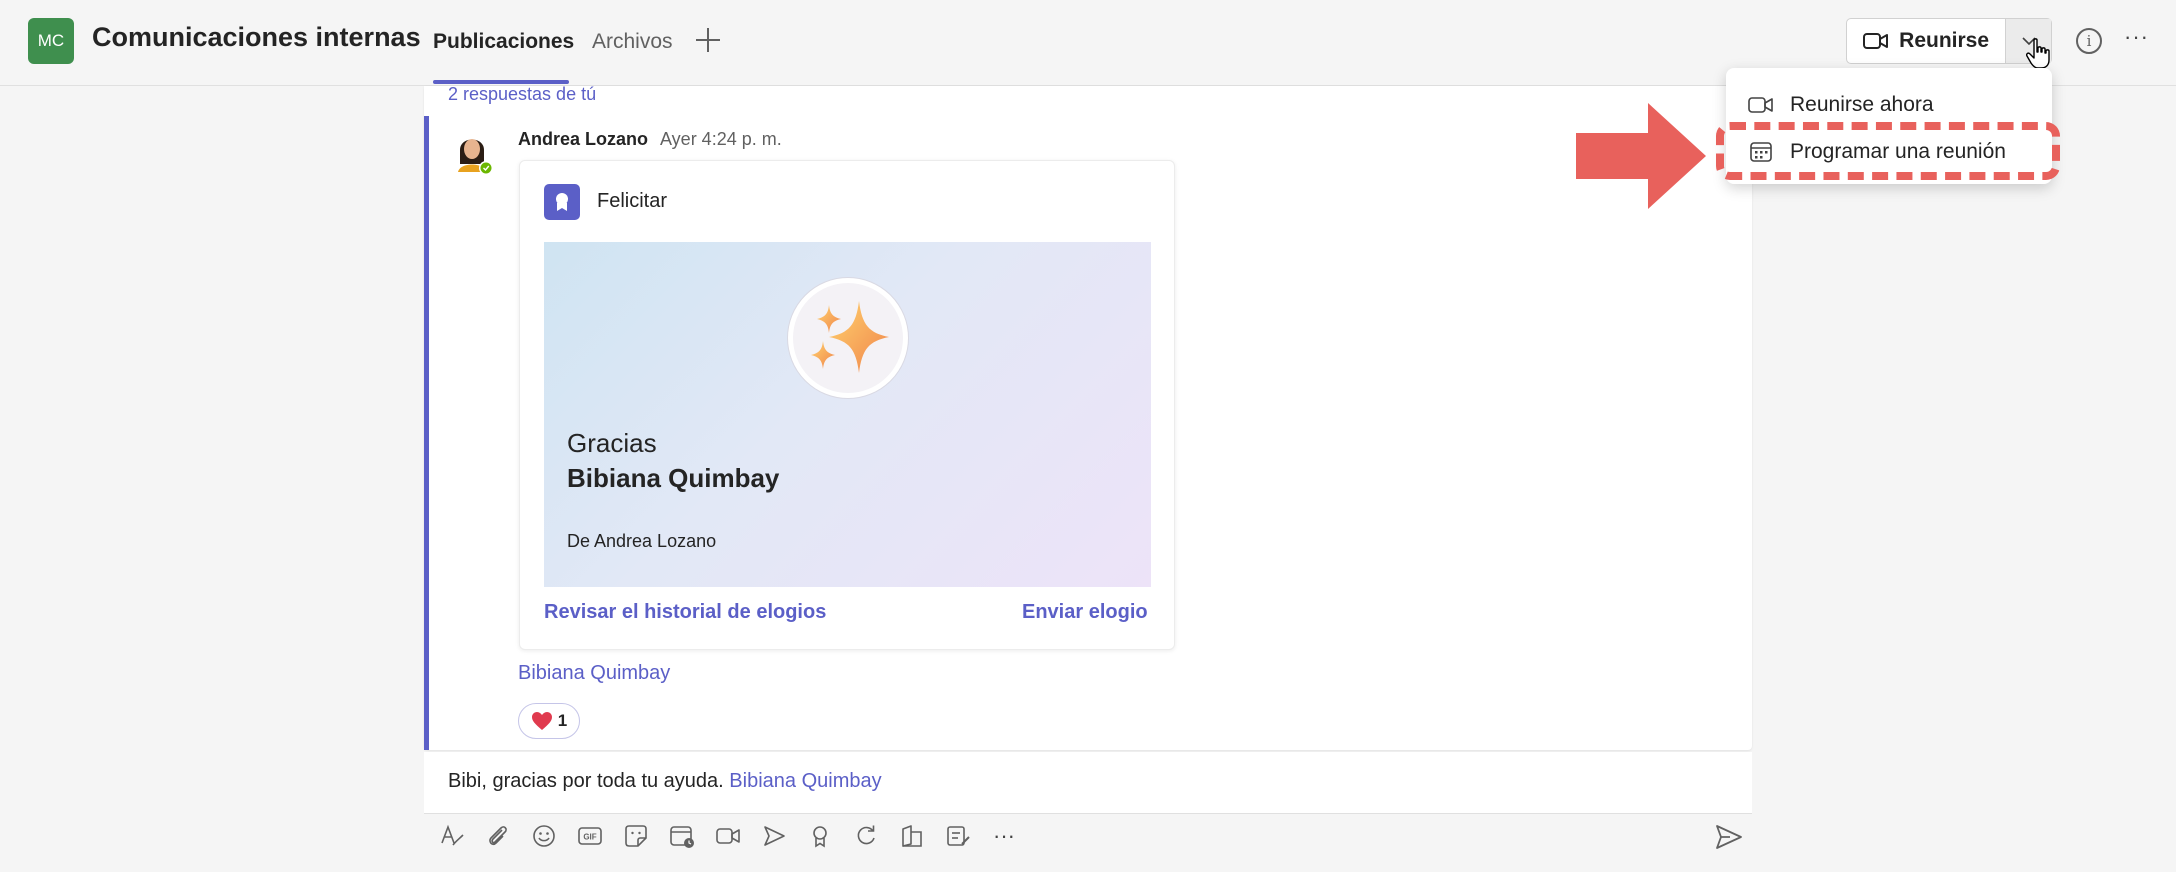 Image resolution: width=2176 pixels, height=872 pixels. Describe the element at coordinates (636, 836) in the screenshot. I see `sticker-icon` at that location.